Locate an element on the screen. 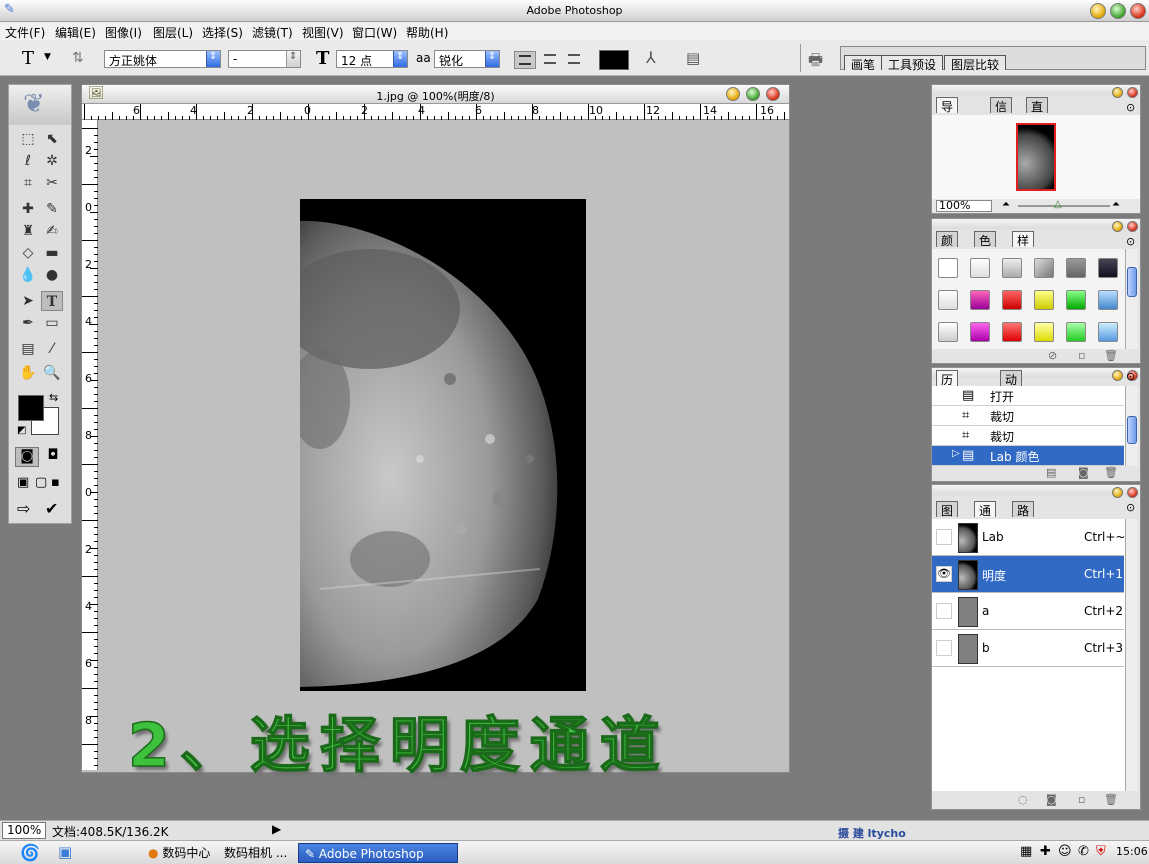 Image resolution: width=1149 pixels, height=864 pixels. history-item: ▤ 打开 is located at coordinates (1028, 396).